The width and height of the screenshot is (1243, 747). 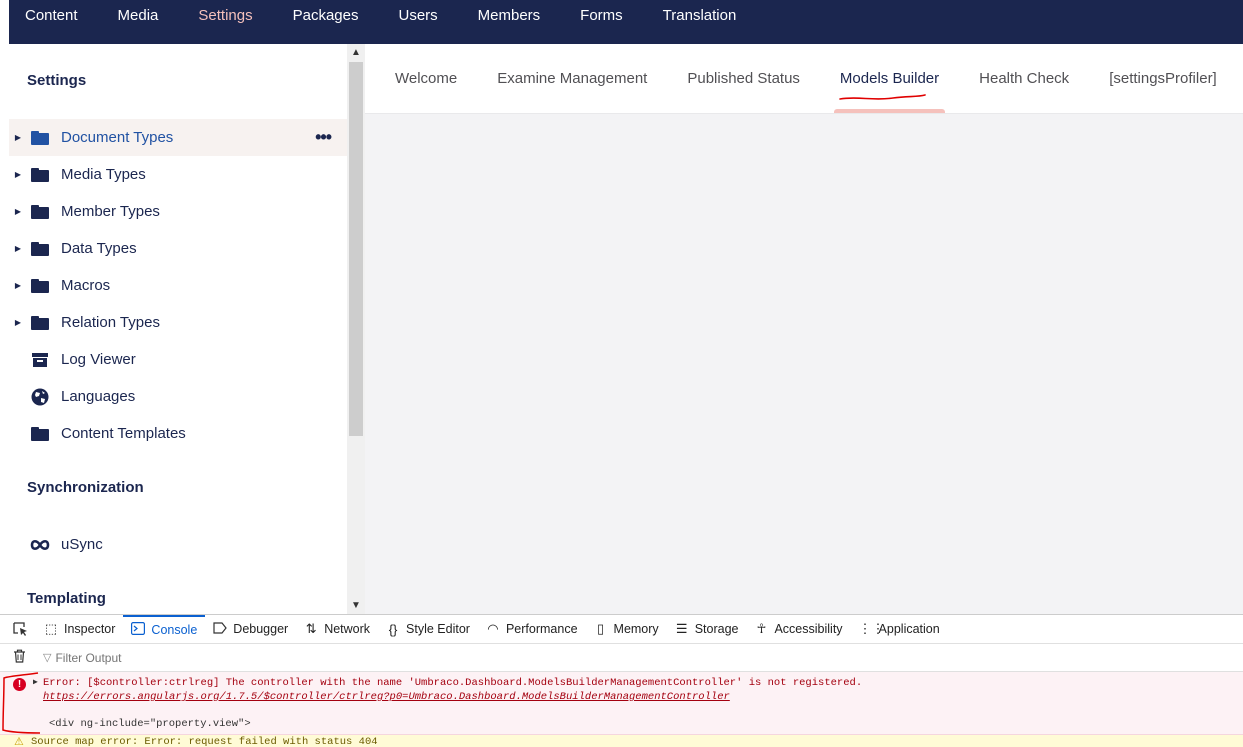 I want to click on tab-label: Debugger, so click(x=261, y=629).